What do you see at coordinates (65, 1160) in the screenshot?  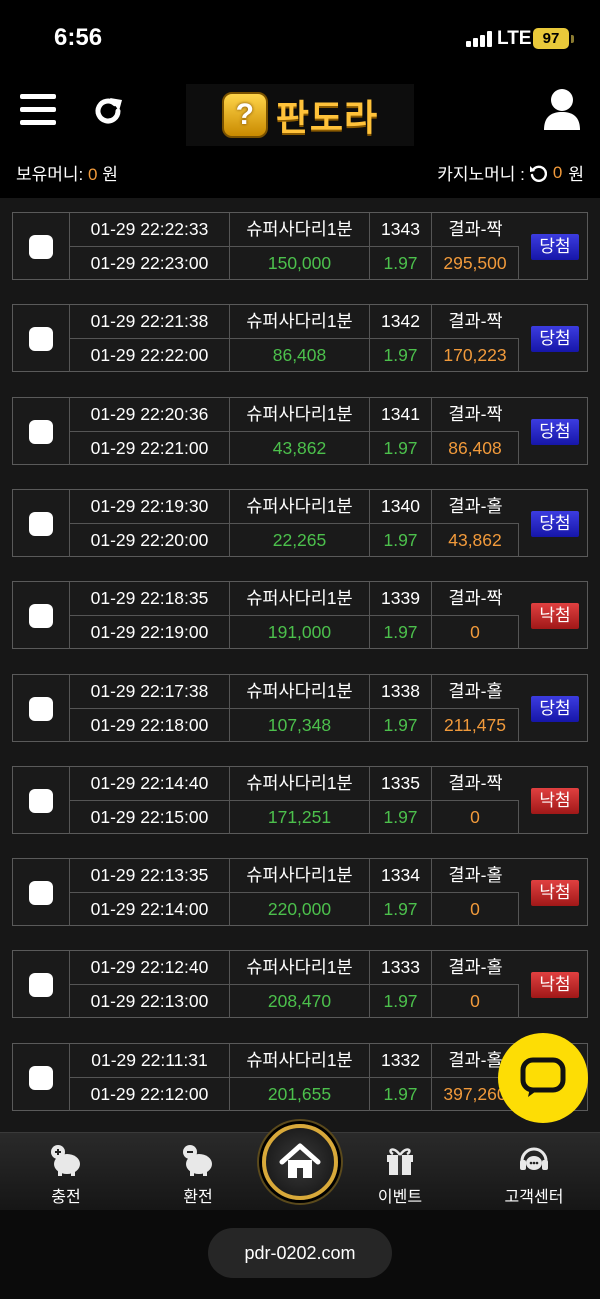 I see `piggy-plus-icon` at bounding box center [65, 1160].